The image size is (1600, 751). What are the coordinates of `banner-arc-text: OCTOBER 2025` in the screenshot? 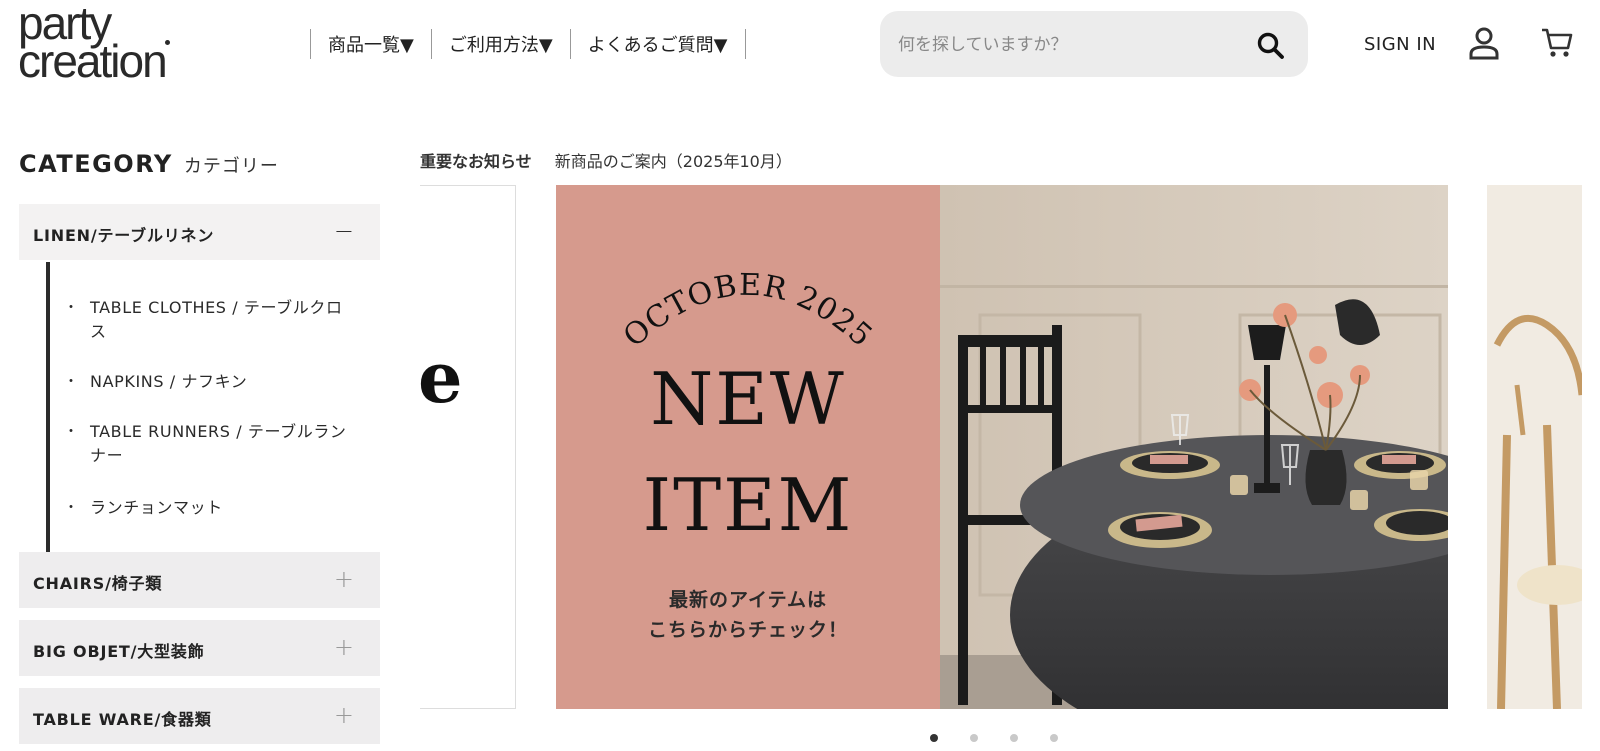 It's located at (748, 311).